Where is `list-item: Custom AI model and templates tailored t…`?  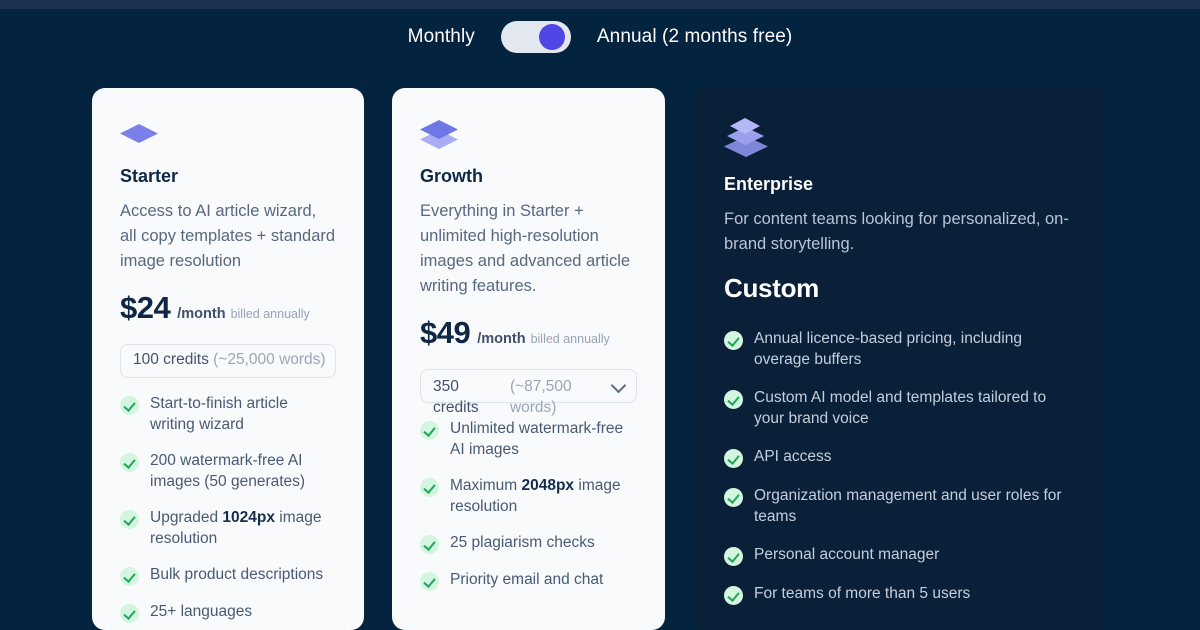
list-item: Custom AI model and templates tailored t… is located at coordinates (900, 408).